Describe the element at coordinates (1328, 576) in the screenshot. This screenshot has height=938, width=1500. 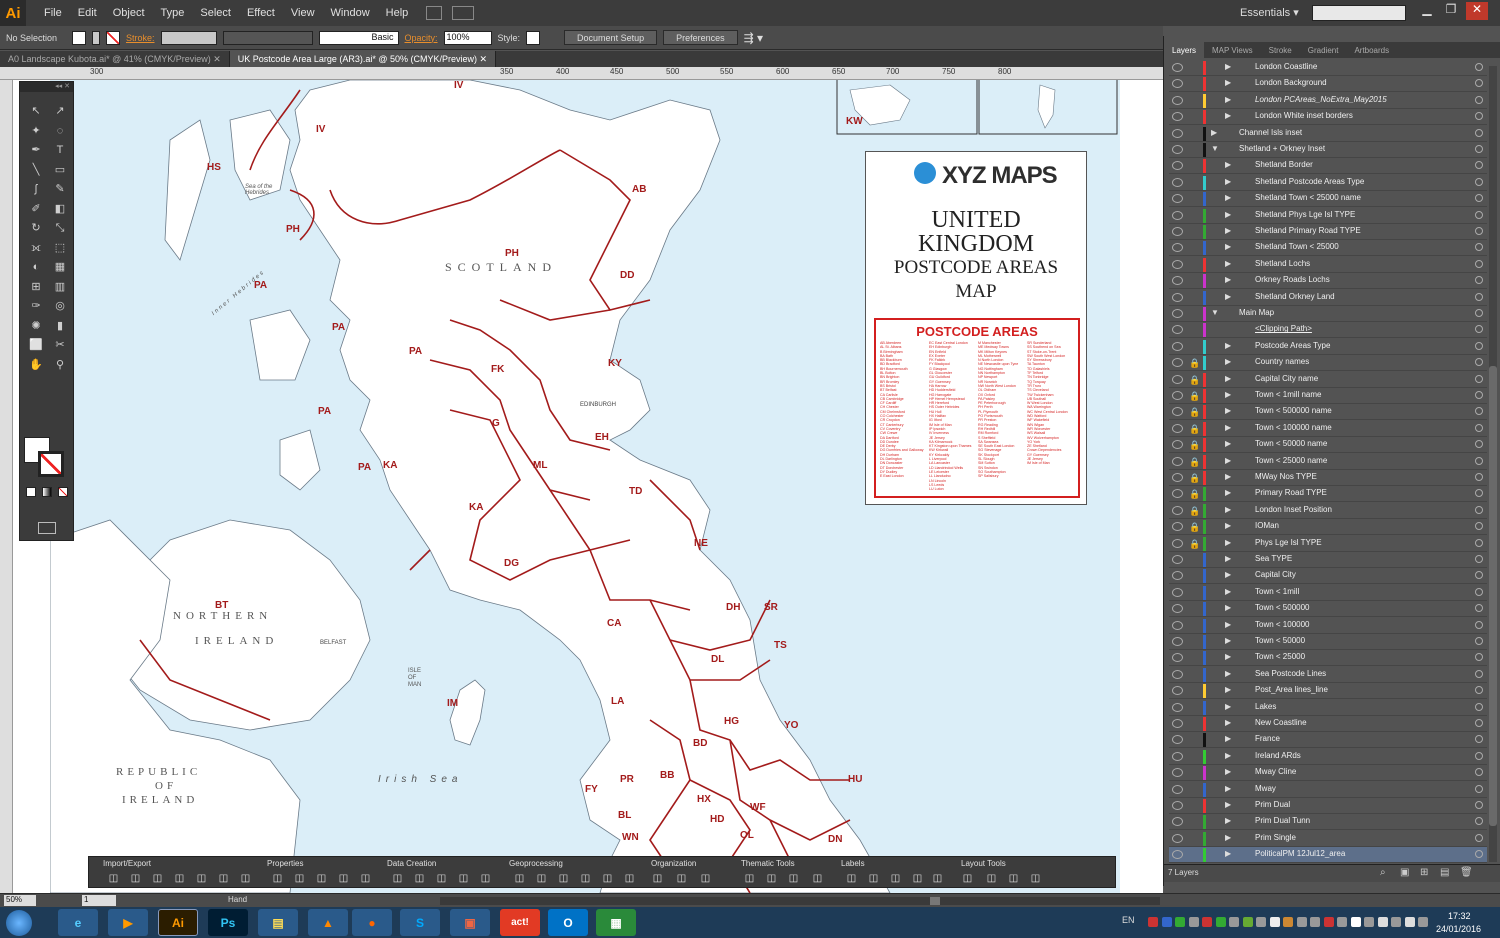
I see `layer-row: ▶ Capital City` at that location.